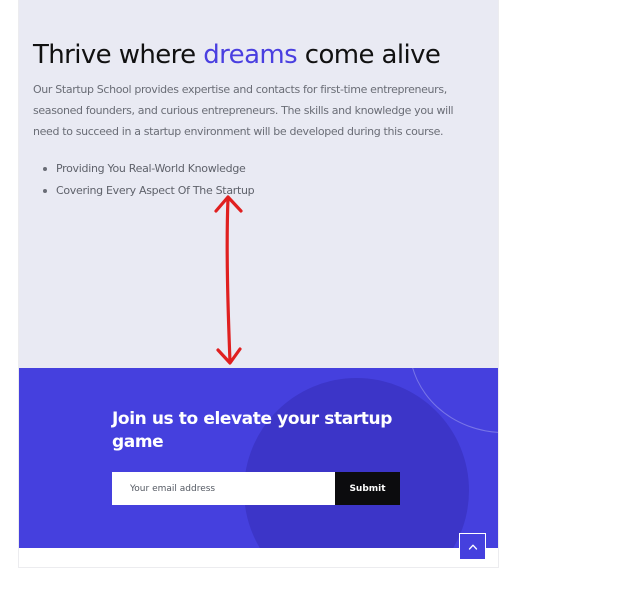 The height and width of the screenshot is (592, 632). I want to click on list-item: Providing You Real-World Knowledge, so click(147, 169).